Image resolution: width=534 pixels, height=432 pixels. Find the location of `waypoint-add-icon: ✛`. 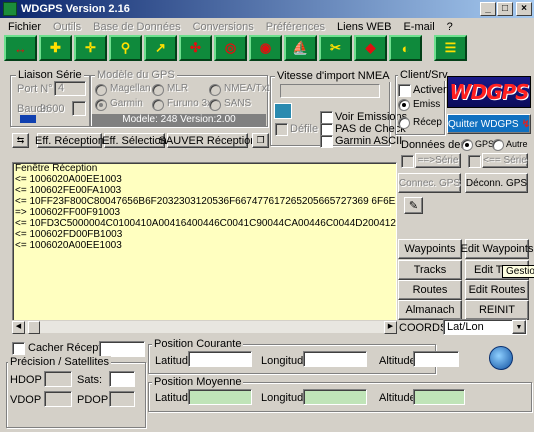

waypoint-add-icon: ✛ is located at coordinates (90, 48).